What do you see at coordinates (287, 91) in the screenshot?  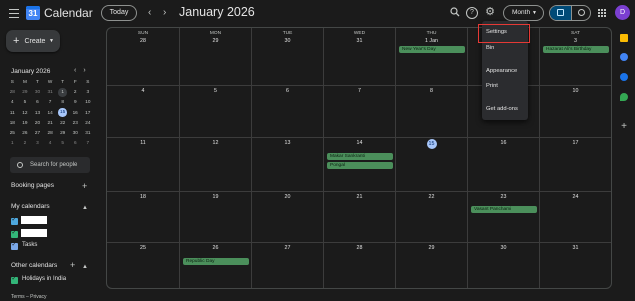 I see `day-number: 6` at bounding box center [287, 91].